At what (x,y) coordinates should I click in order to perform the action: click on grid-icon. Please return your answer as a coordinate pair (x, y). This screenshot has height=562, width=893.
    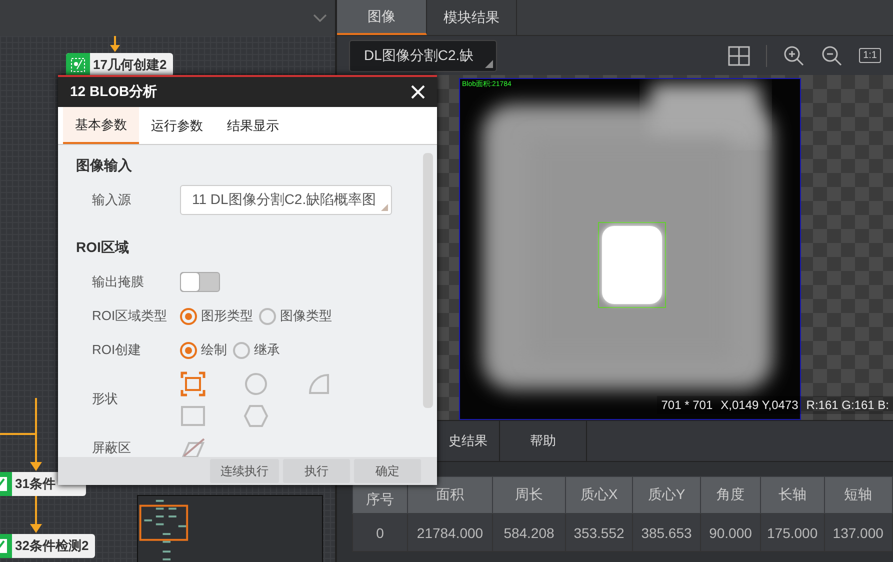
    Looking at the image, I should click on (739, 55).